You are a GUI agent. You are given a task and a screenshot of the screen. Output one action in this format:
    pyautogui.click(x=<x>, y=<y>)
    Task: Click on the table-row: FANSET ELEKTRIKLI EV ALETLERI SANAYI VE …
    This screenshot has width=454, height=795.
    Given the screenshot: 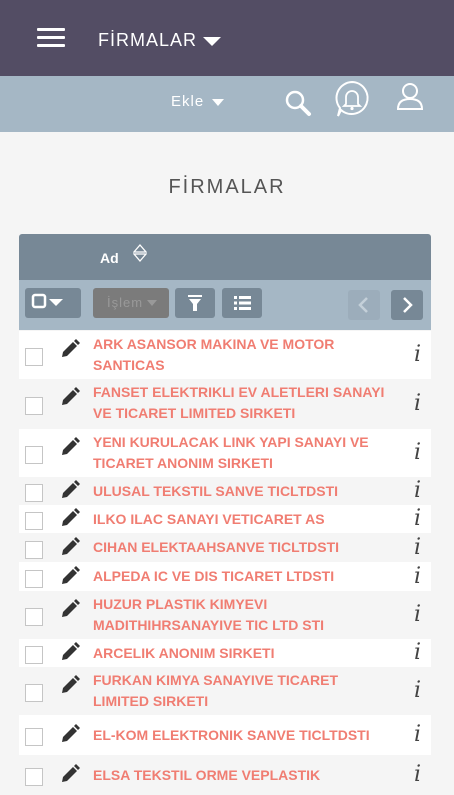 What is the action you would take?
    pyautogui.click(x=225, y=404)
    